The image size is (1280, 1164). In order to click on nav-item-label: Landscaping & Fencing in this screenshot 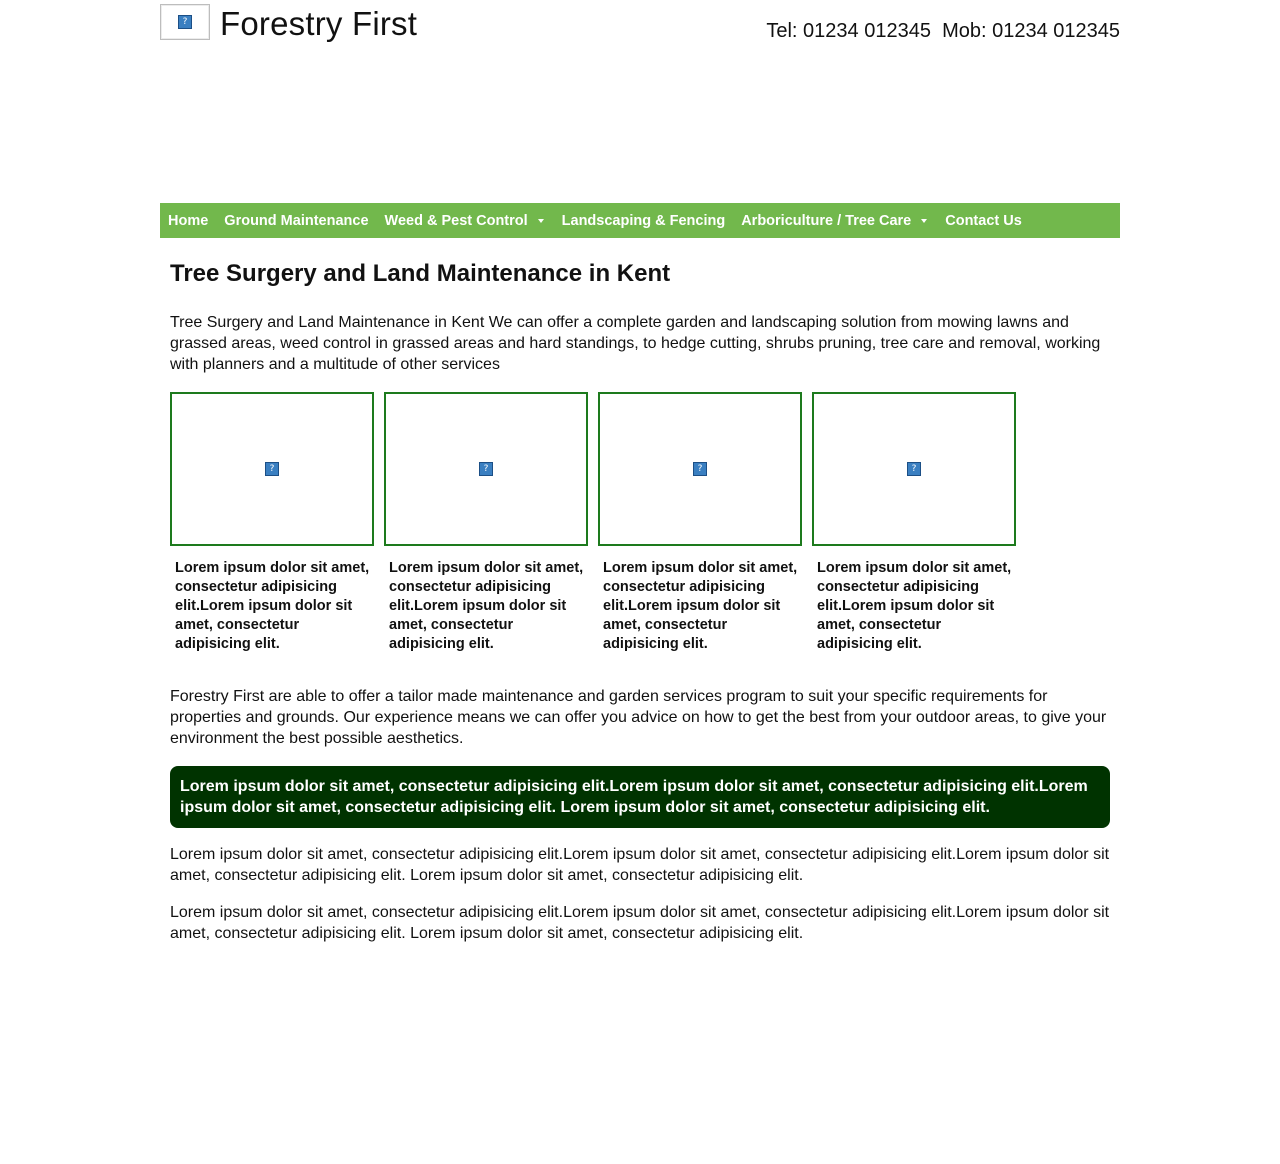, I will do `click(643, 220)`.